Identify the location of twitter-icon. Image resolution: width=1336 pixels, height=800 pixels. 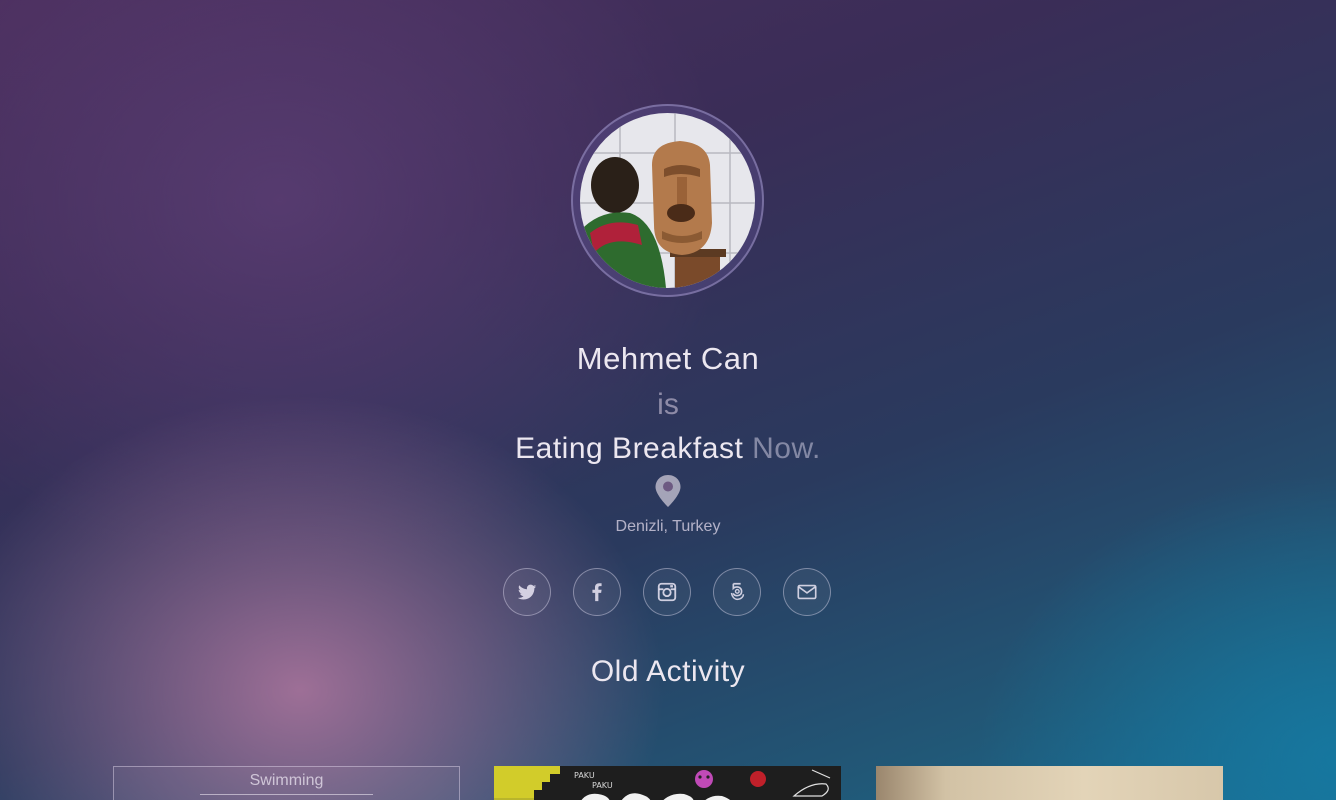
(527, 592).